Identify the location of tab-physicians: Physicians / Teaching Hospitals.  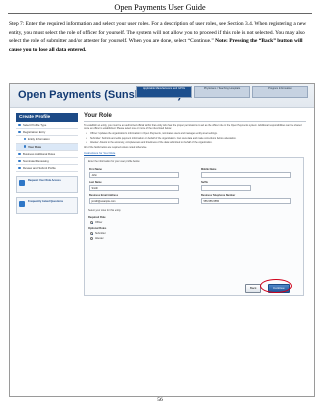
(222, 92).